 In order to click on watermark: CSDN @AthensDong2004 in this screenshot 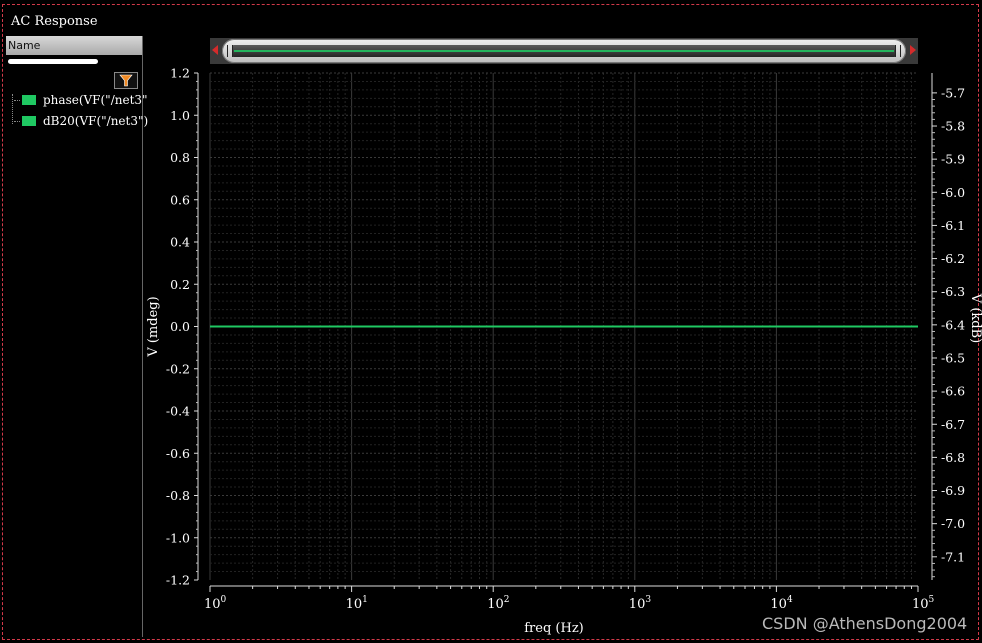, I will do `click(865, 623)`.